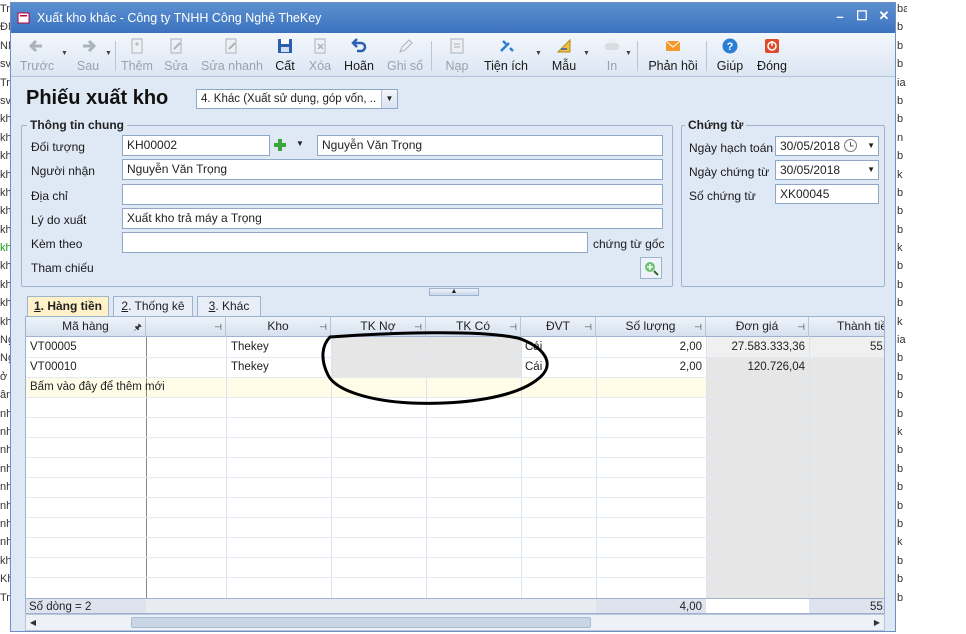  I want to click on toolbar-btn-sua-nhanh: Sửa nhanh, so click(232, 54).